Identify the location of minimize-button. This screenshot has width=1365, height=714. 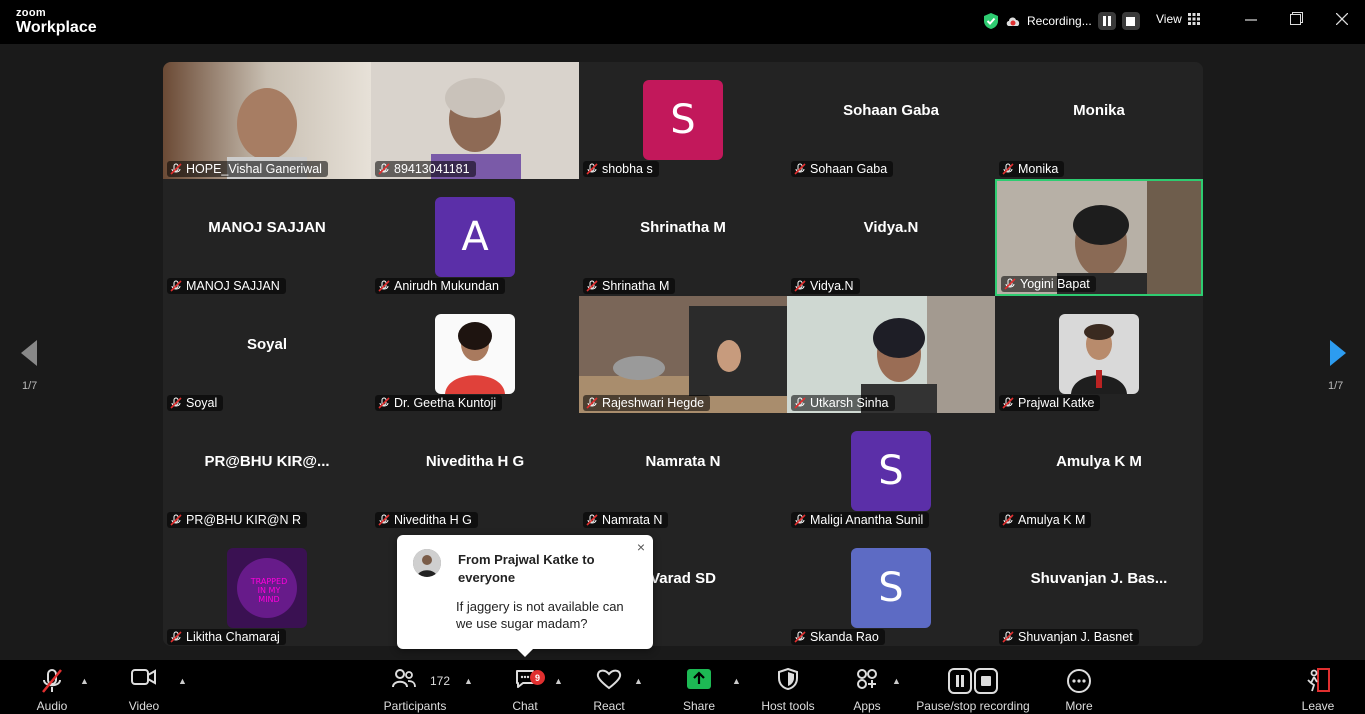
(1251, 20).